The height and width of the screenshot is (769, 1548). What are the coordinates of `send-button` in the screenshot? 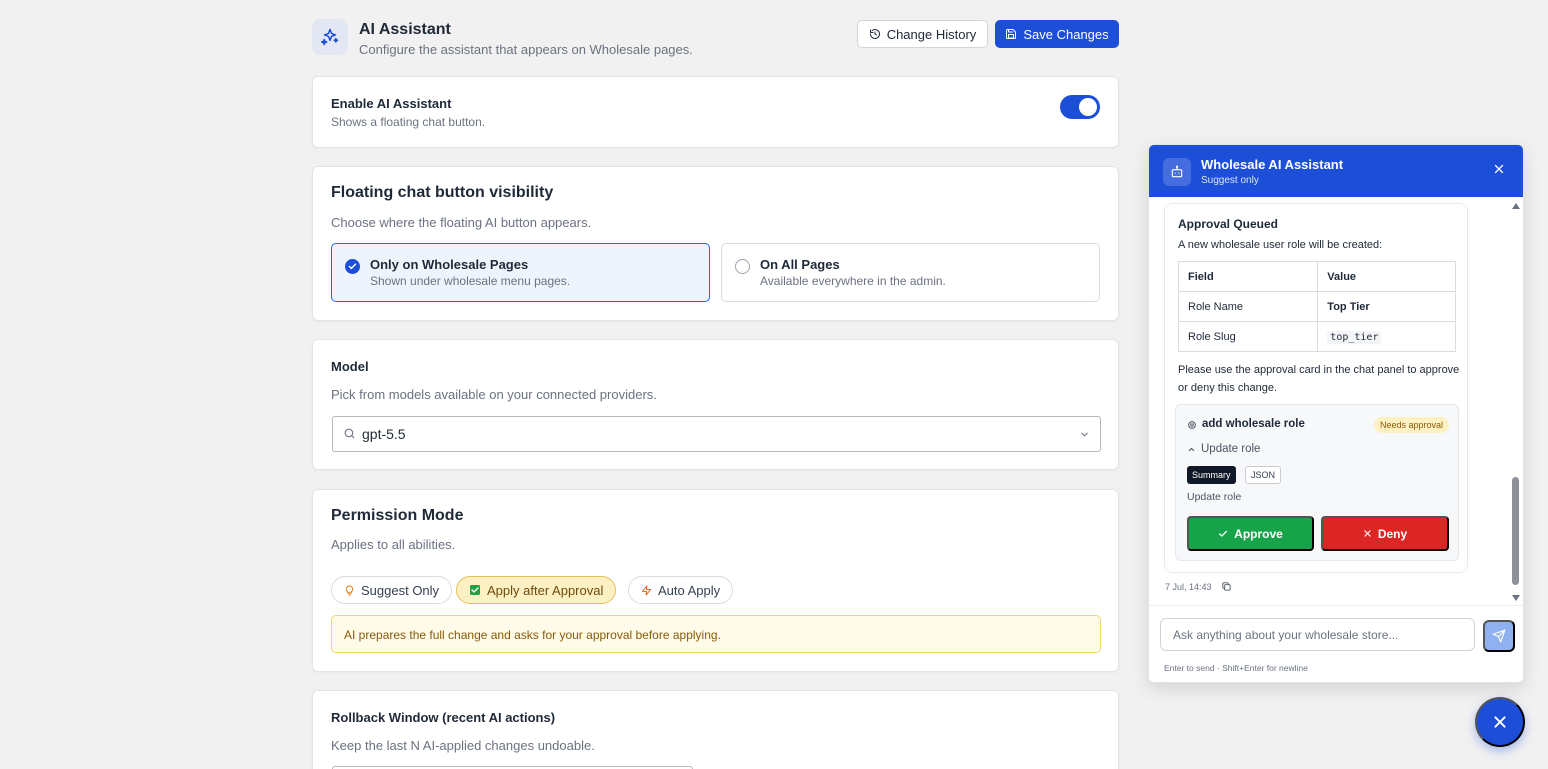 It's located at (1499, 636).